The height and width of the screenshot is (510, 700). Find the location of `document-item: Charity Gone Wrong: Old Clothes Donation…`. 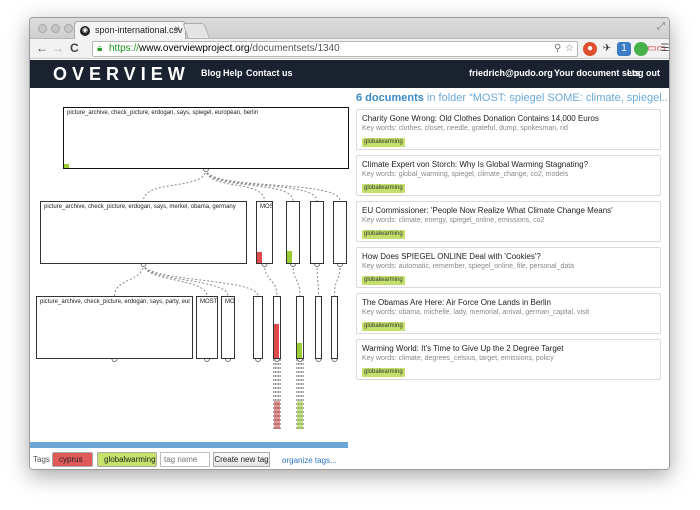

document-item: Charity Gone Wrong: Old Clothes Donation… is located at coordinates (508, 129).